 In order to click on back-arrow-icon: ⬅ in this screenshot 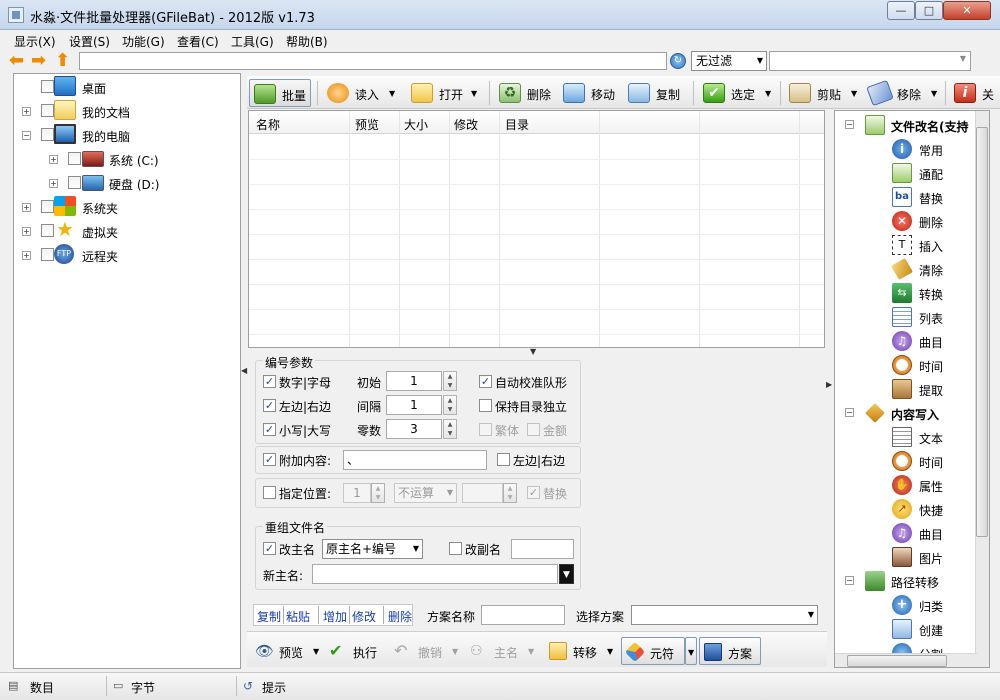, I will do `click(16, 61)`.